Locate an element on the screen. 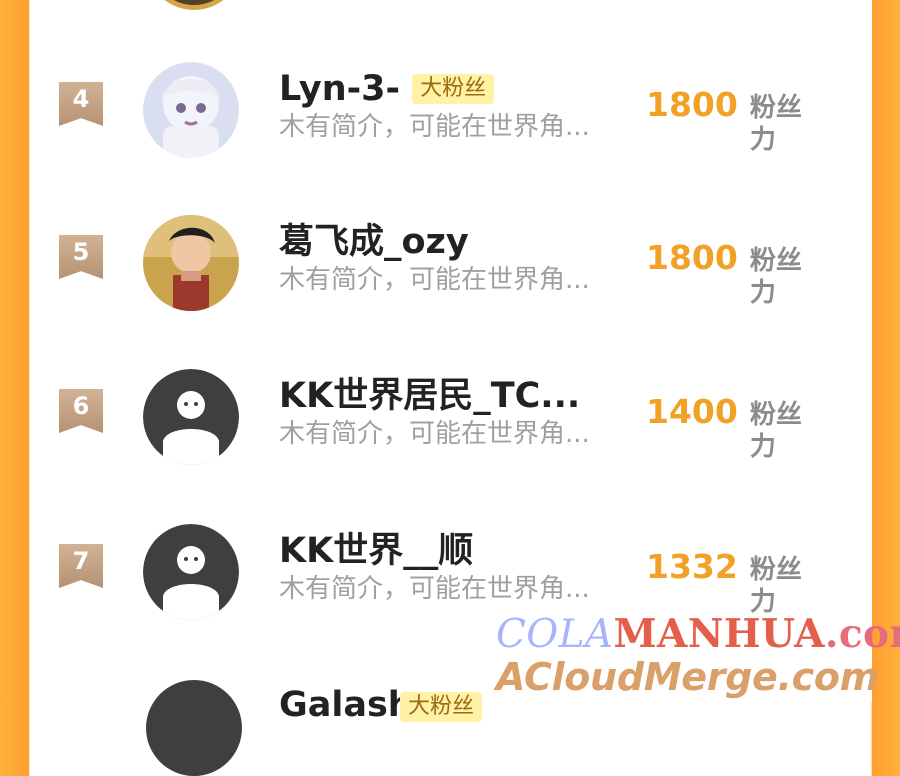  fan-power: 1332 粉丝力 is located at coordinates (736, 583).